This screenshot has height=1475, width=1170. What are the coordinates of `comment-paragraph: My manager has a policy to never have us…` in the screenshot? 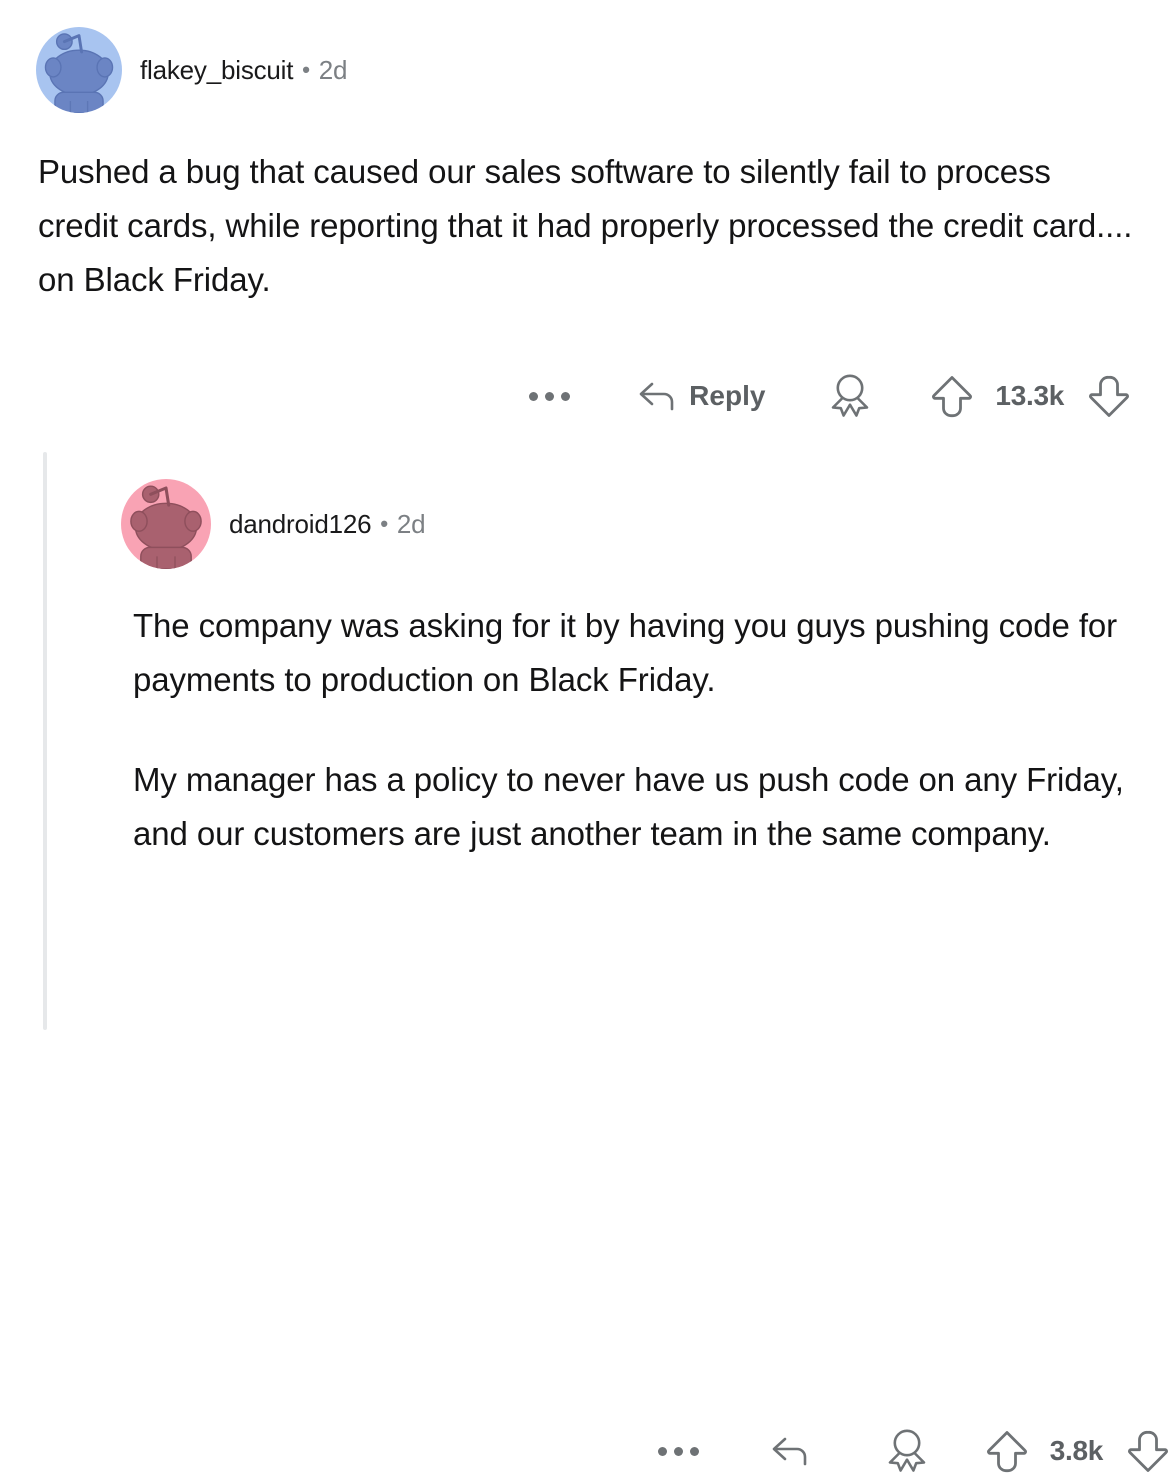 It's located at (628, 807).